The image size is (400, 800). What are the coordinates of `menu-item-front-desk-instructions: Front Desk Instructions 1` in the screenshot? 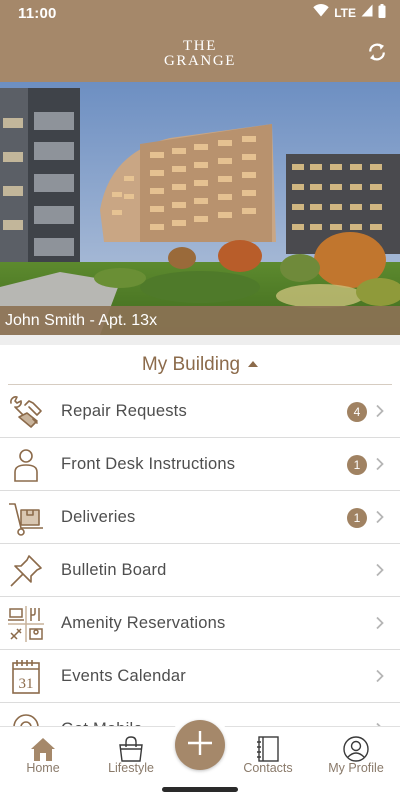 It's located at (200, 464).